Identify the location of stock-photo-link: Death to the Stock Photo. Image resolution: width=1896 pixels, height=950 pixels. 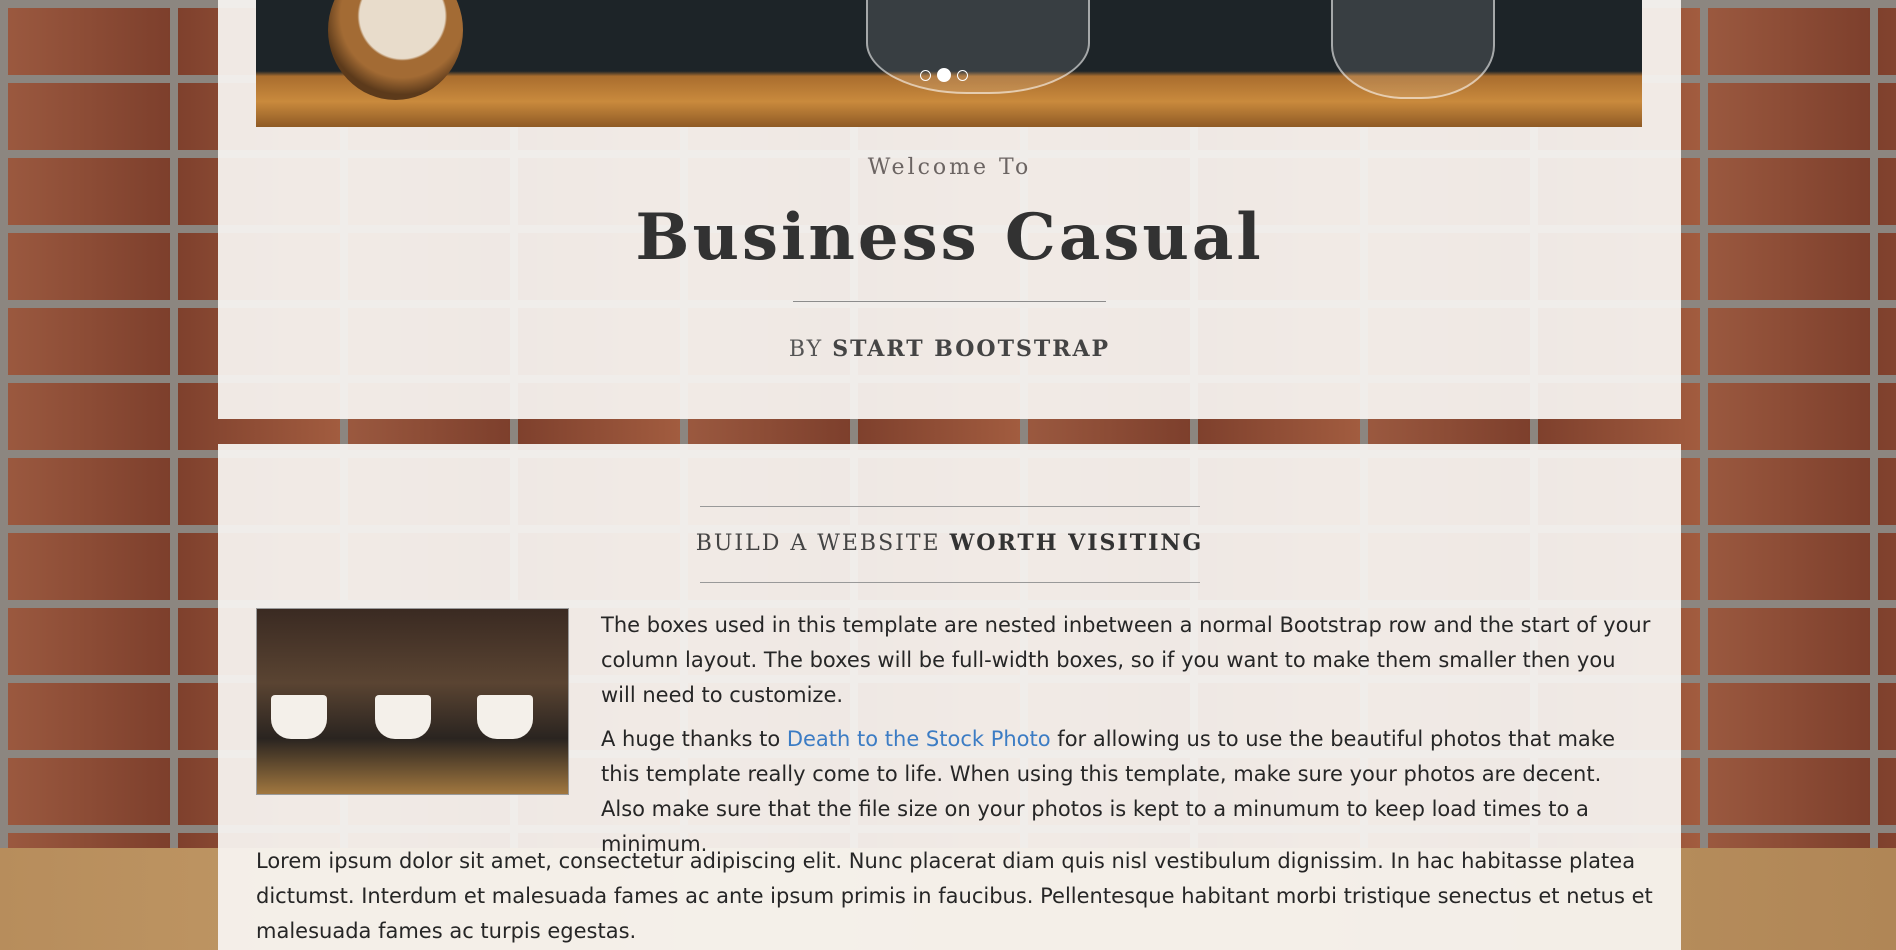
(919, 739).